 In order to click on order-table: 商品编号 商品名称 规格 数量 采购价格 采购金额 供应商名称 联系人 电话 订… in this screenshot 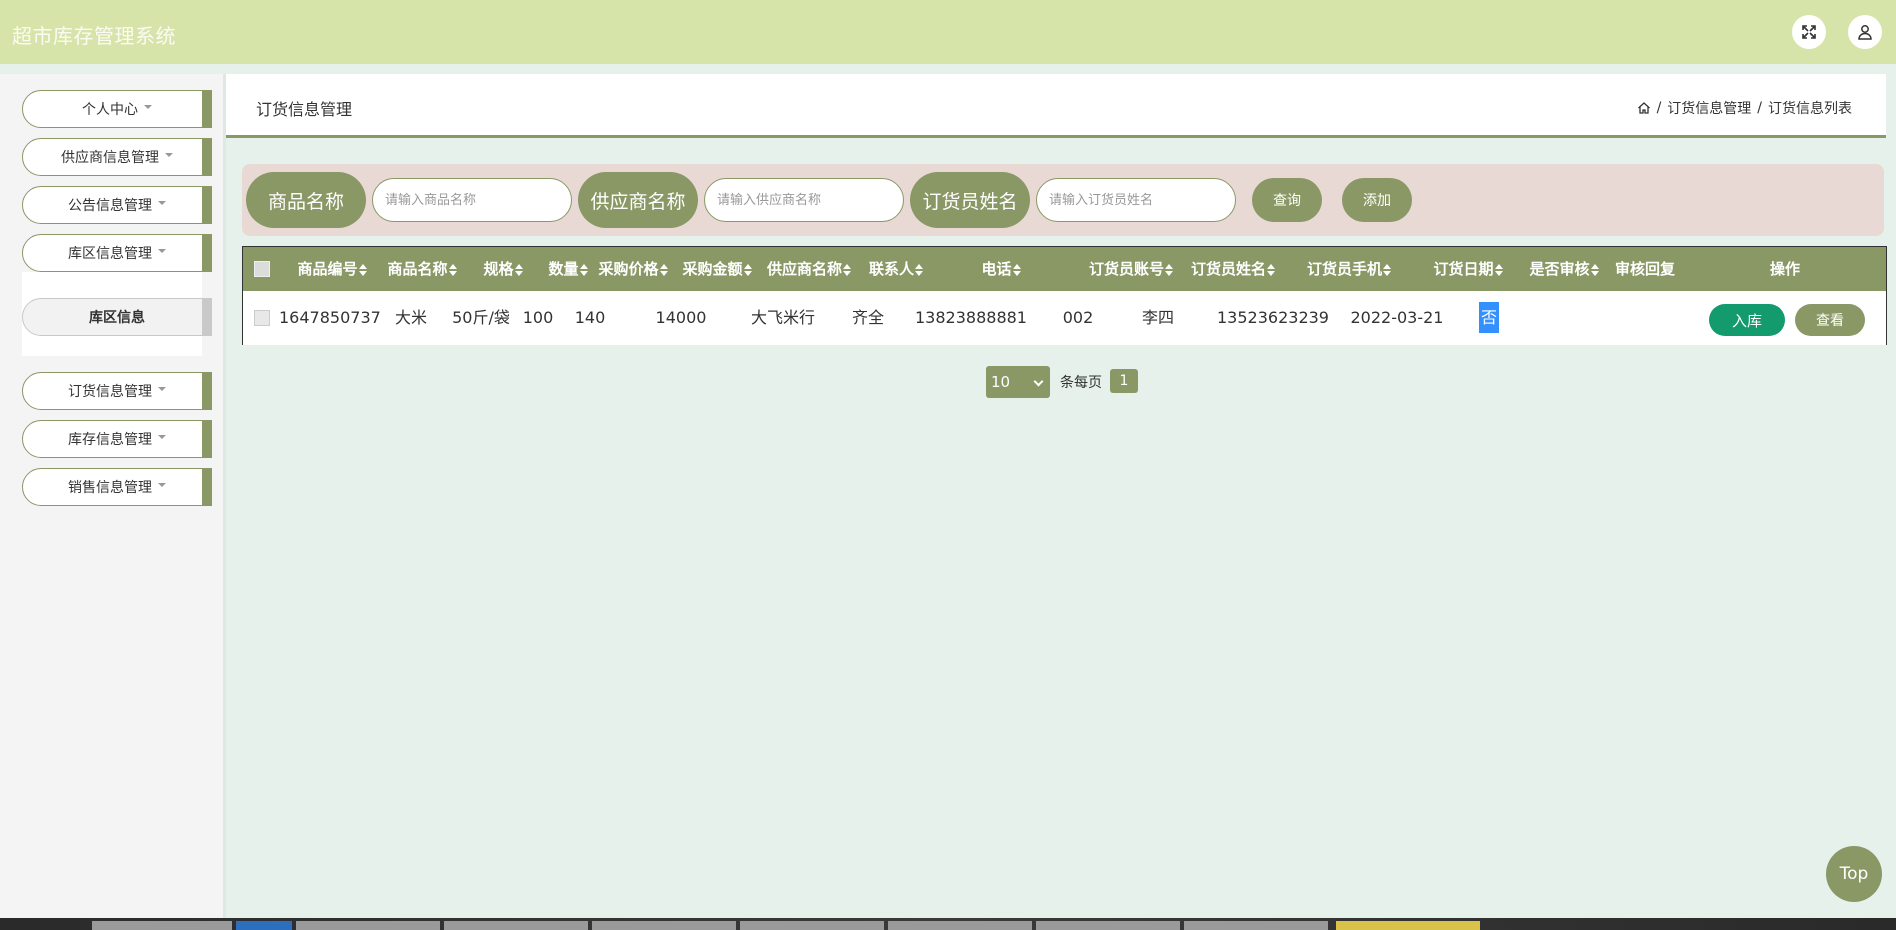, I will do `click(1064, 295)`.